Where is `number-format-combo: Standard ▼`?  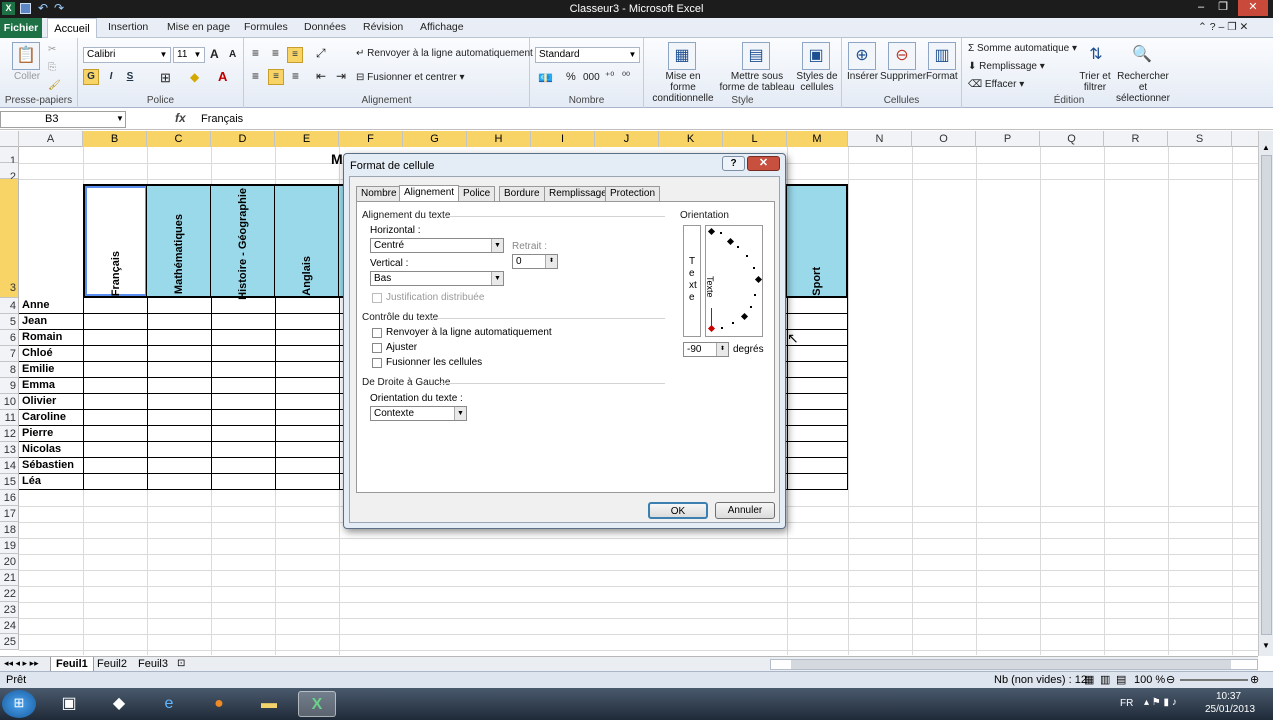 number-format-combo: Standard ▼ is located at coordinates (587, 55).